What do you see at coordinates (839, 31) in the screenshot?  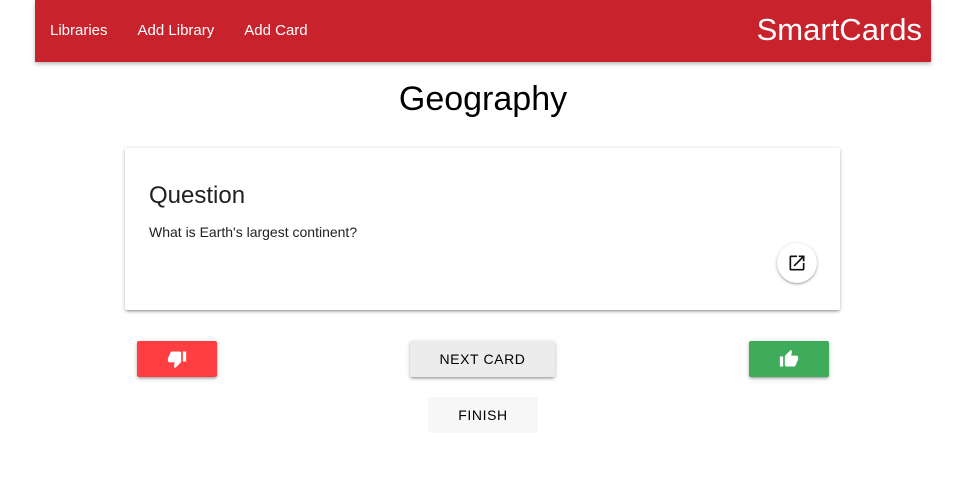 I see `brand-logo: SmartCards` at bounding box center [839, 31].